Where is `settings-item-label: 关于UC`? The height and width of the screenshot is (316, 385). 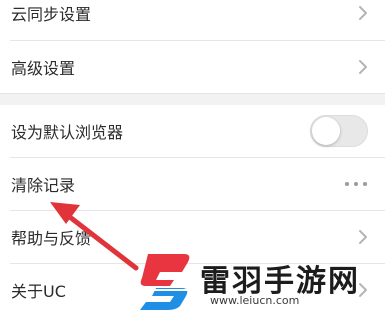 settings-item-label: 关于UC is located at coordinates (38, 291).